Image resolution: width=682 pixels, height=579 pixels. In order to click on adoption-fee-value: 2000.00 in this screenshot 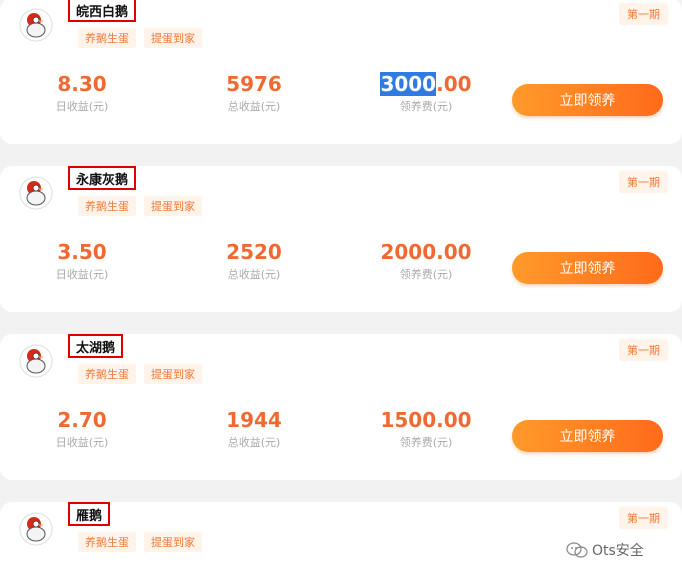, I will do `click(426, 252)`.